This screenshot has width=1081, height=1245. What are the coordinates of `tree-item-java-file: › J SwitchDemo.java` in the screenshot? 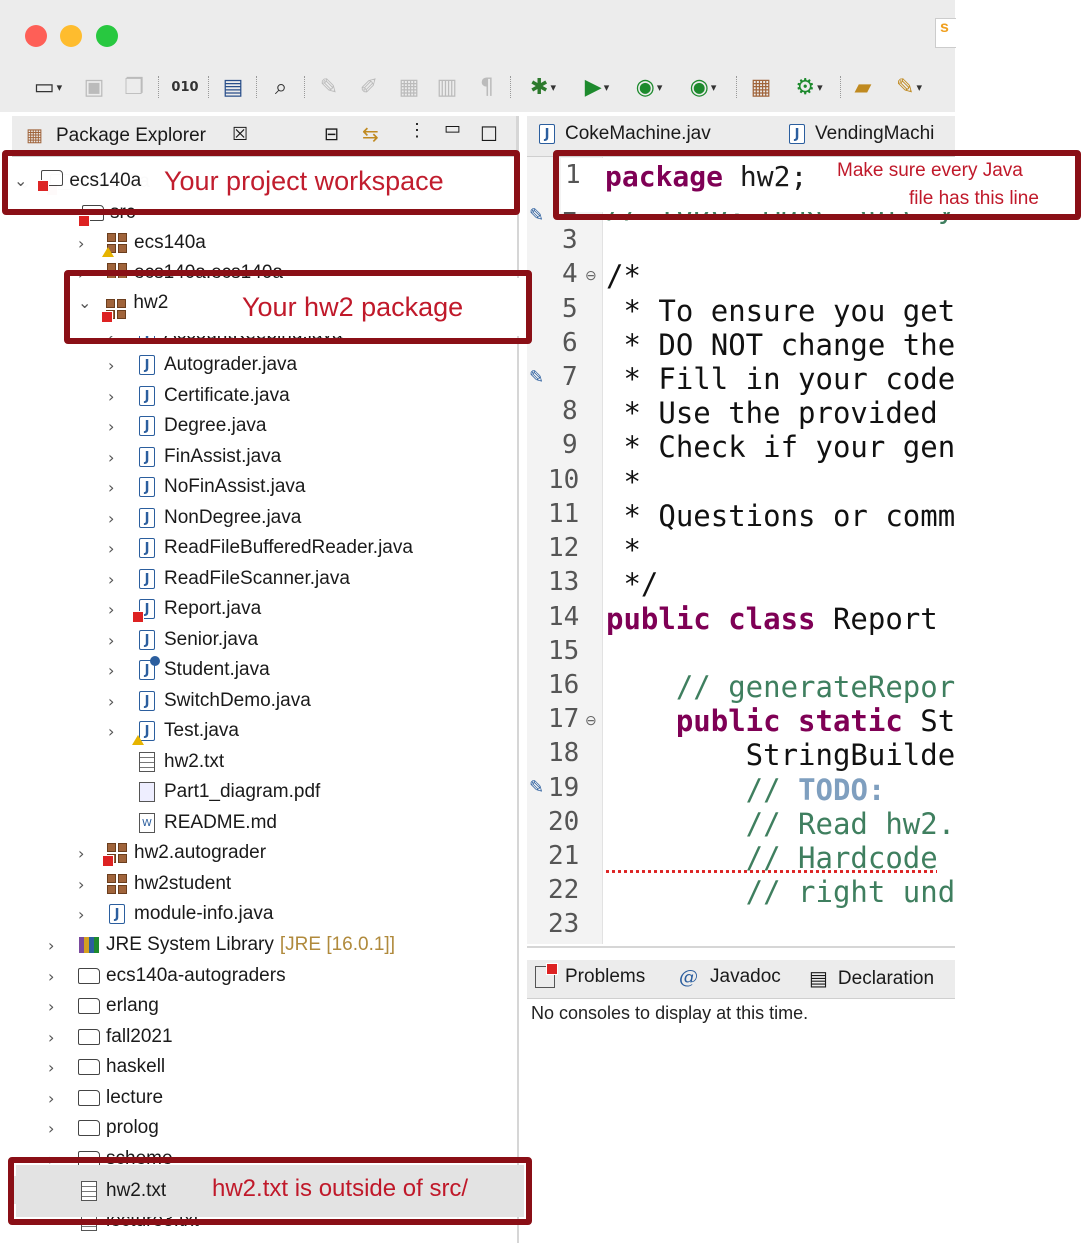 It's located at (209, 701).